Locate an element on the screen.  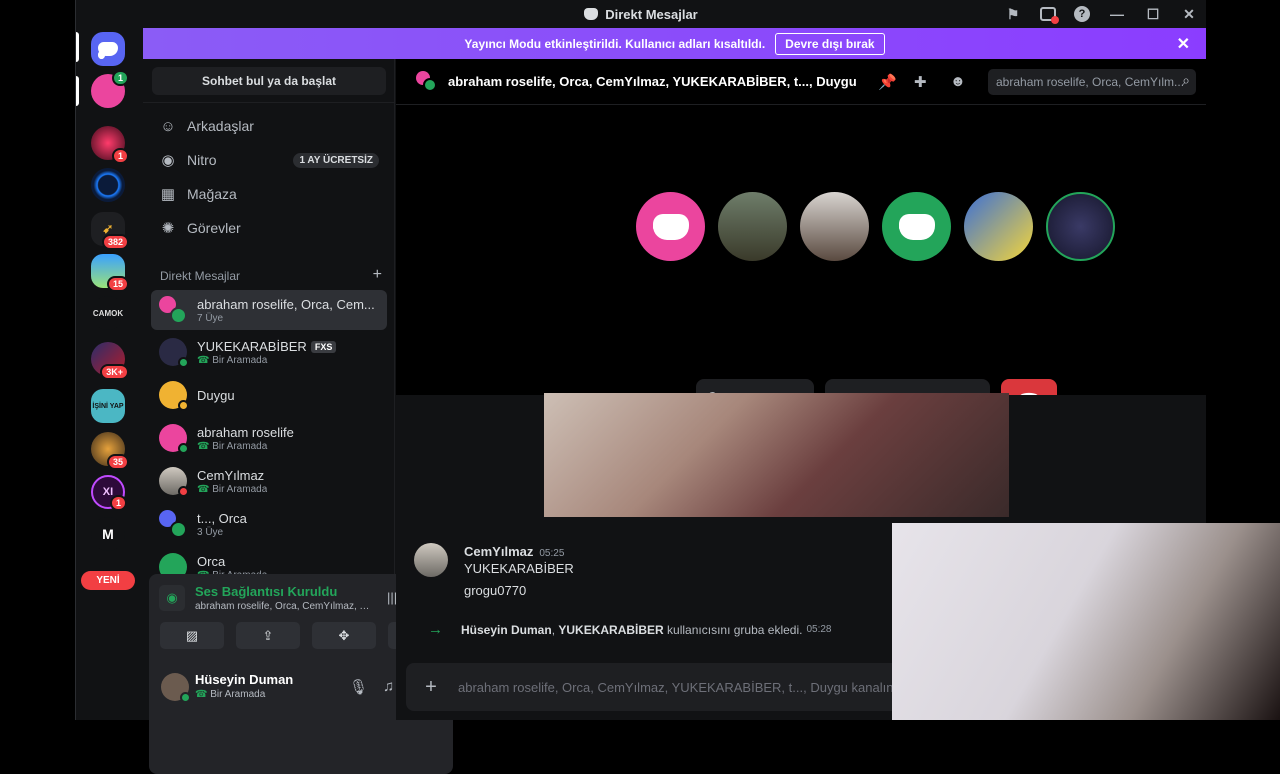
window-controls: ⚑ ? — ☐ ✕ is located at coordinates (1101, 14).